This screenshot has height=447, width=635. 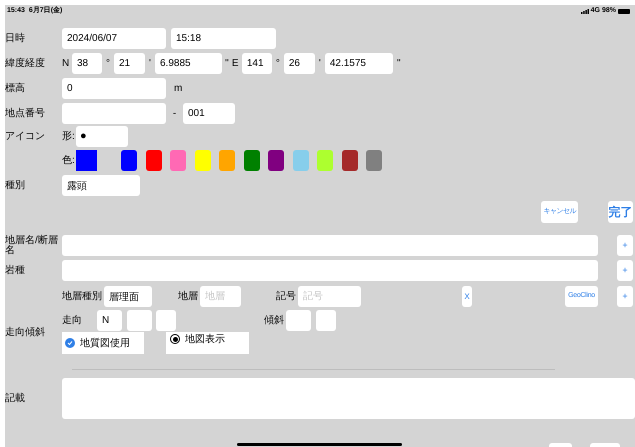 What do you see at coordinates (101, 185) in the screenshot?
I see `input-field: 露頭` at bounding box center [101, 185].